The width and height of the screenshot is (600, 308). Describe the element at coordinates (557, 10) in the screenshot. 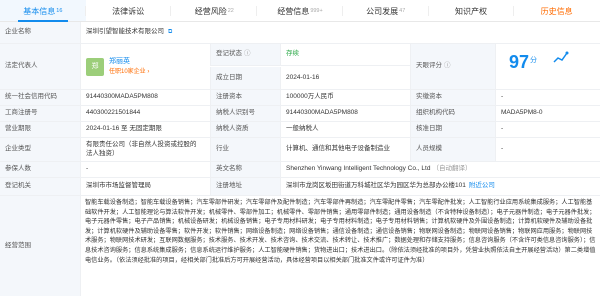

I see `tab-history: 历史信息` at that location.